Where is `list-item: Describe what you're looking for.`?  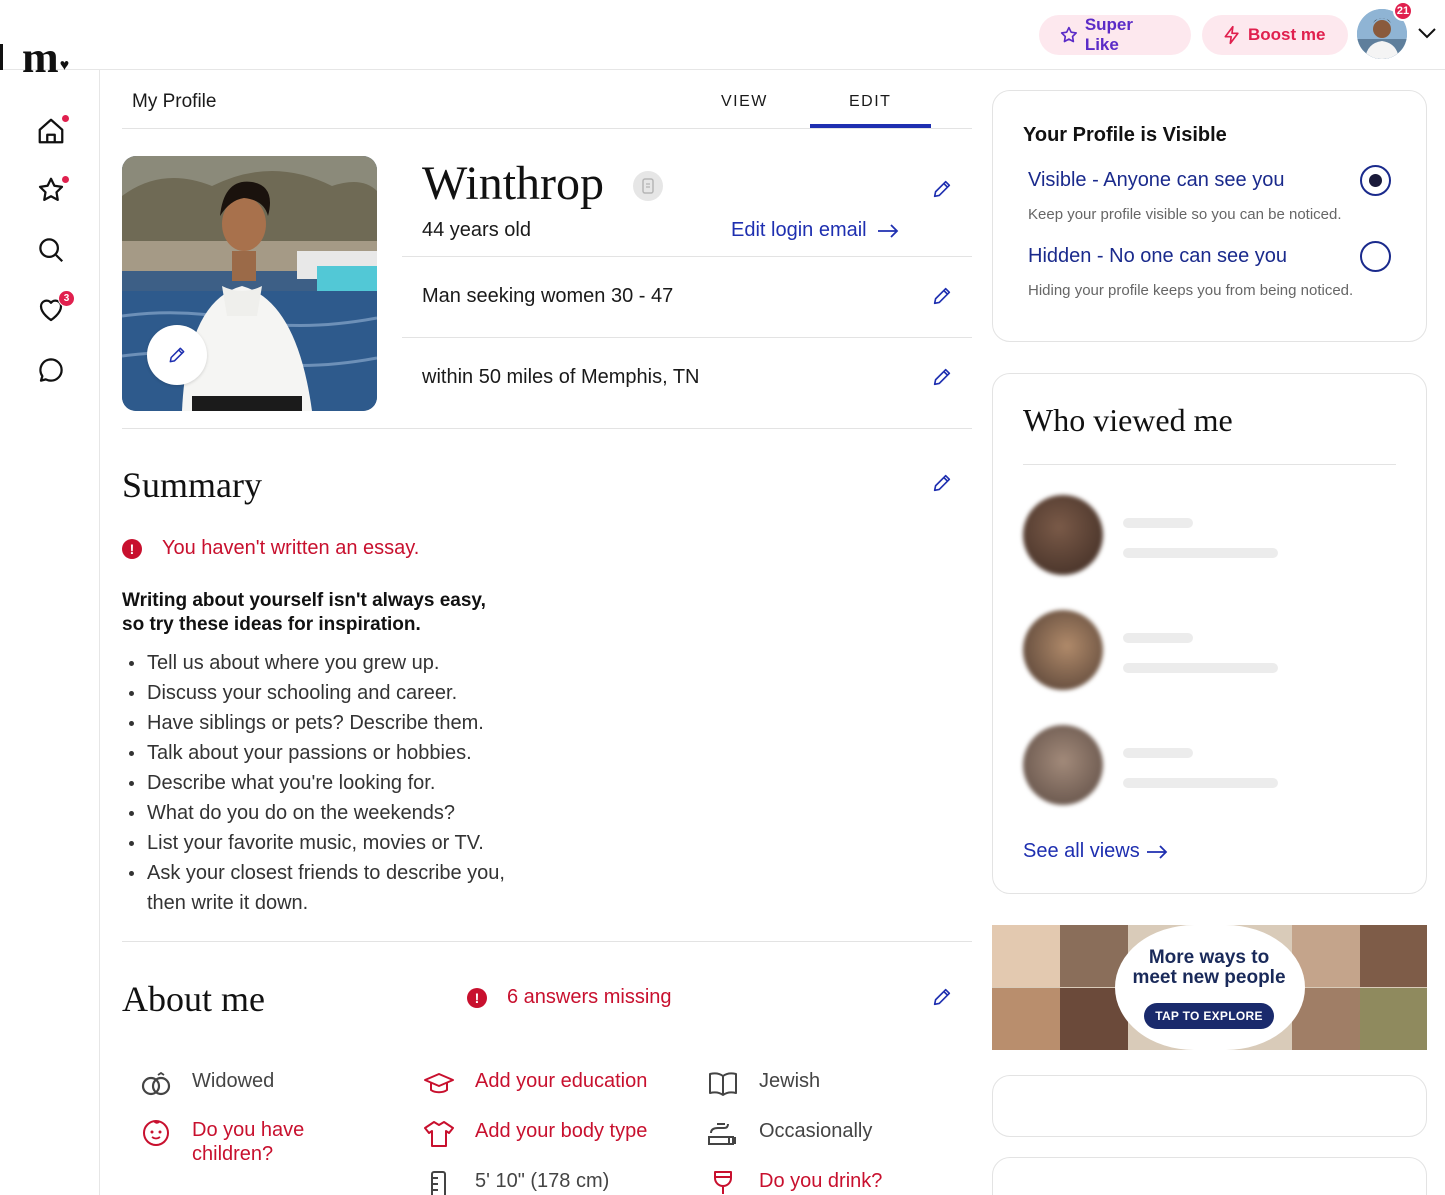
list-item: Describe what you're looking for. is located at coordinates (332, 783).